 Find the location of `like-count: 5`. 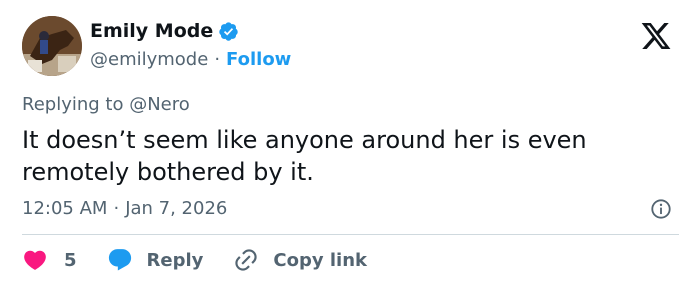

like-count: 5 is located at coordinates (70, 260).